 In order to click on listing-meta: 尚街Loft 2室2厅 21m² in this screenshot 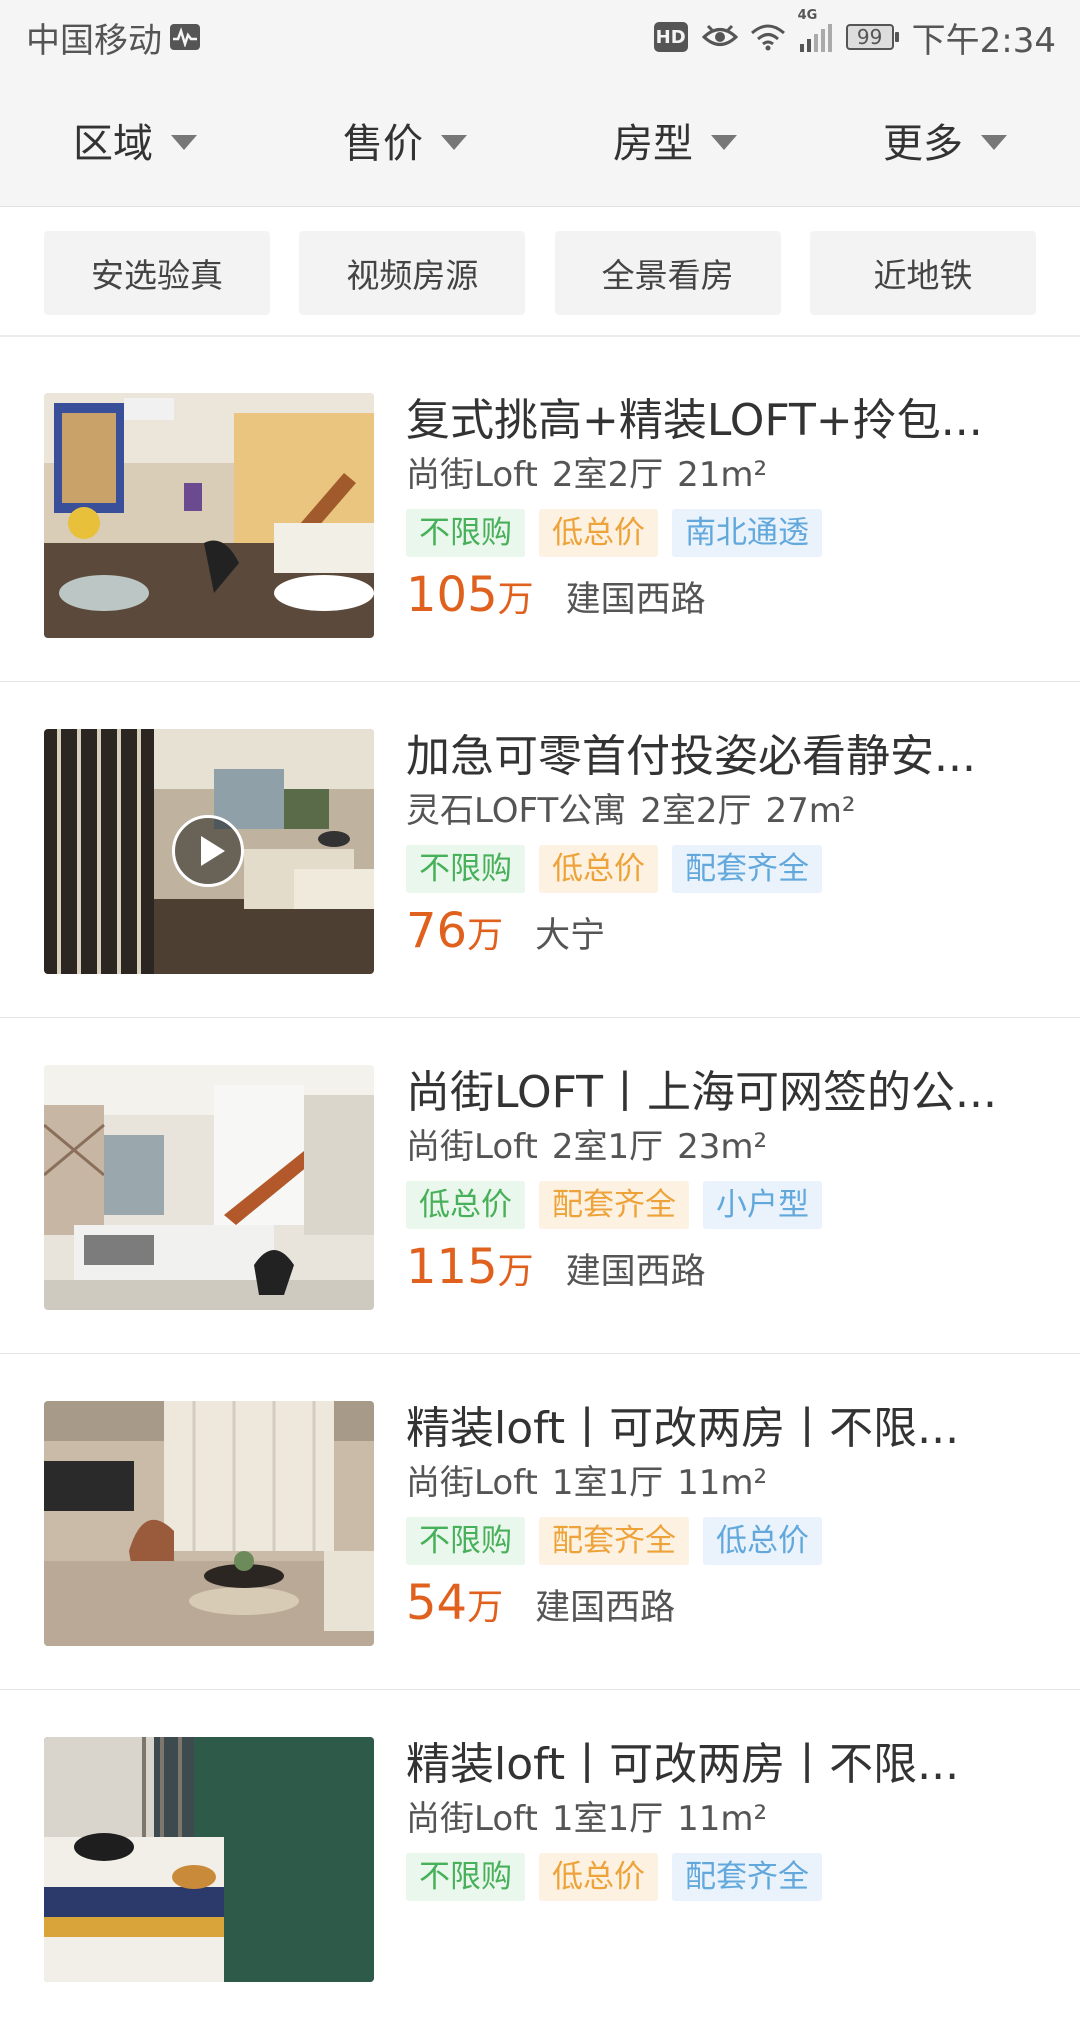, I will do `click(726, 475)`.